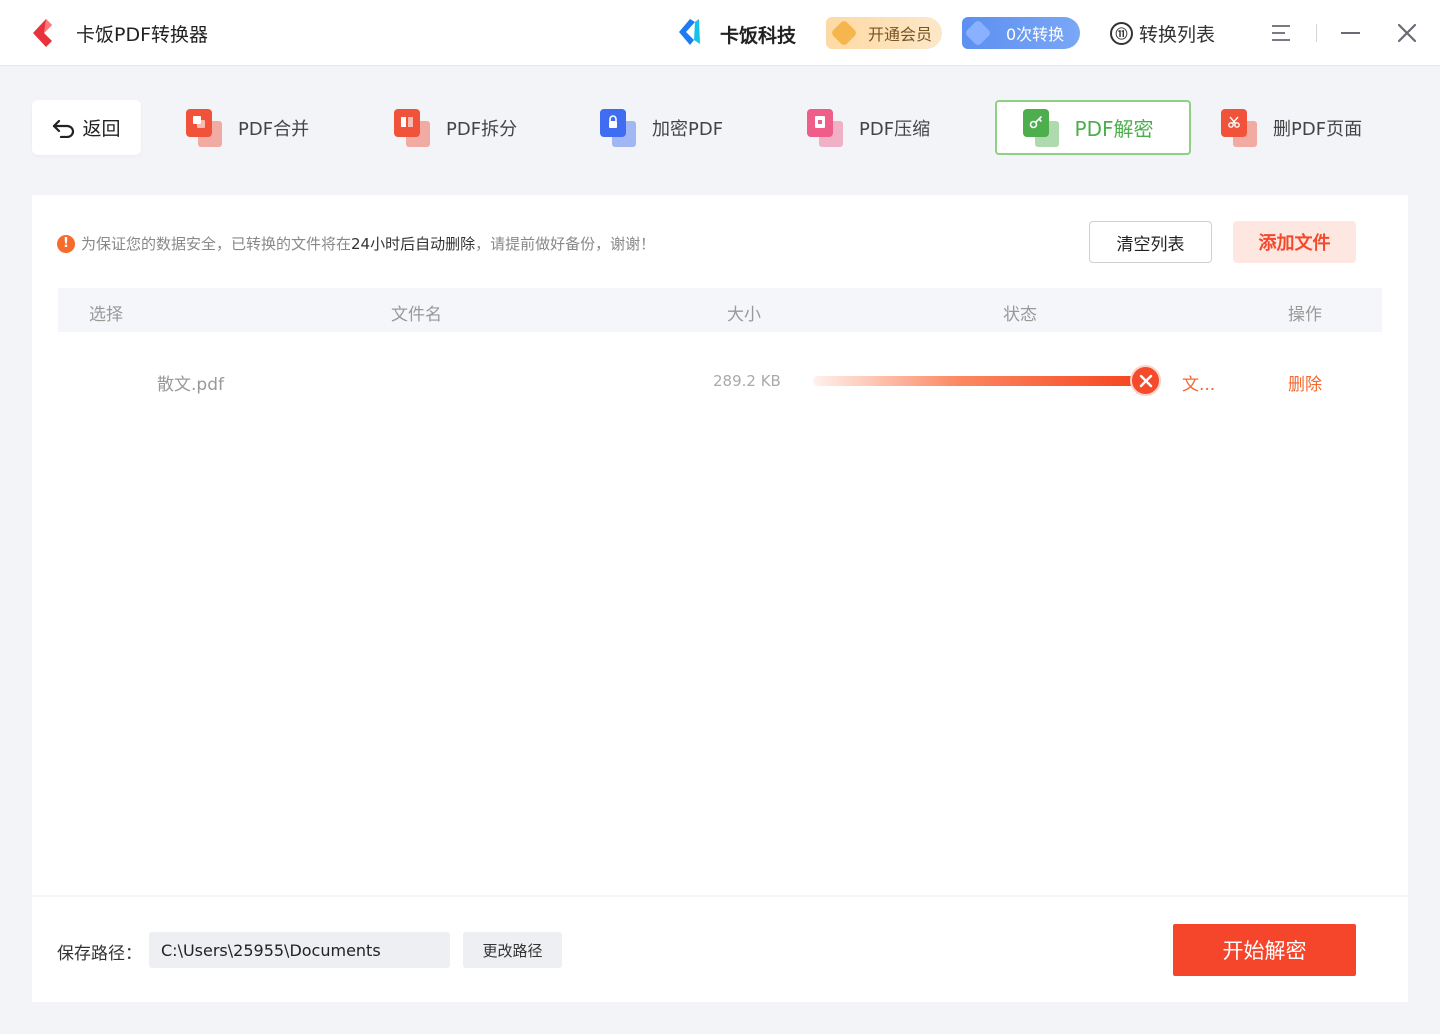 The height and width of the screenshot is (1034, 1440). I want to click on titlebar-divider, so click(1316, 33).